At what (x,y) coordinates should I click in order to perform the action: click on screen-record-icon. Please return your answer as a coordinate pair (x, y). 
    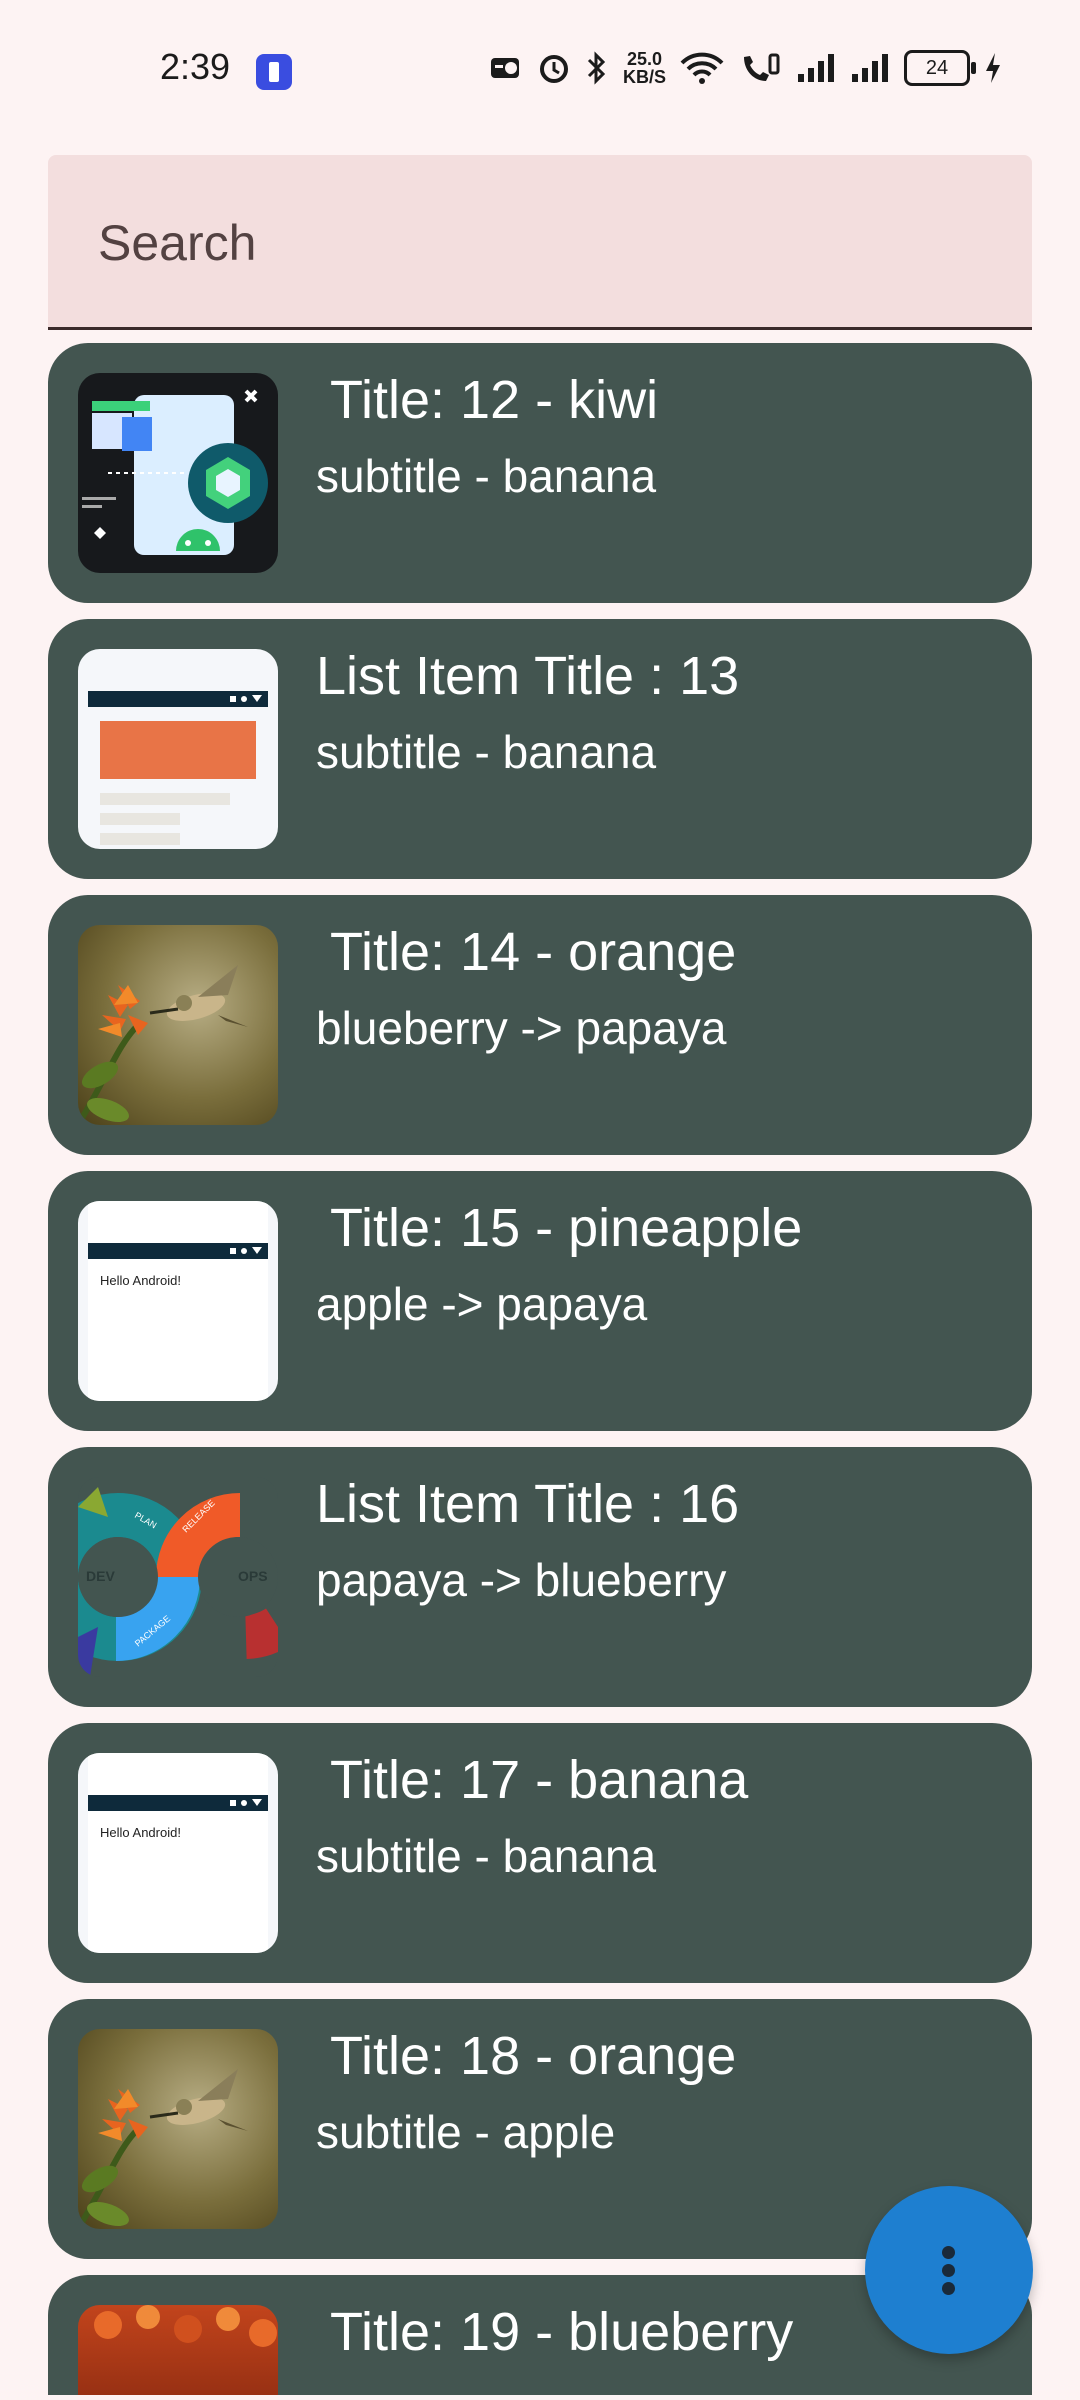
    Looking at the image, I should click on (504, 68).